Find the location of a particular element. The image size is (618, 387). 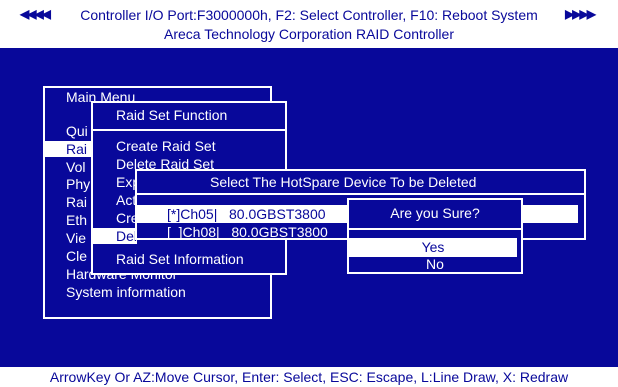

raid-set-item-activate: Act is located at coordinates (126, 200).